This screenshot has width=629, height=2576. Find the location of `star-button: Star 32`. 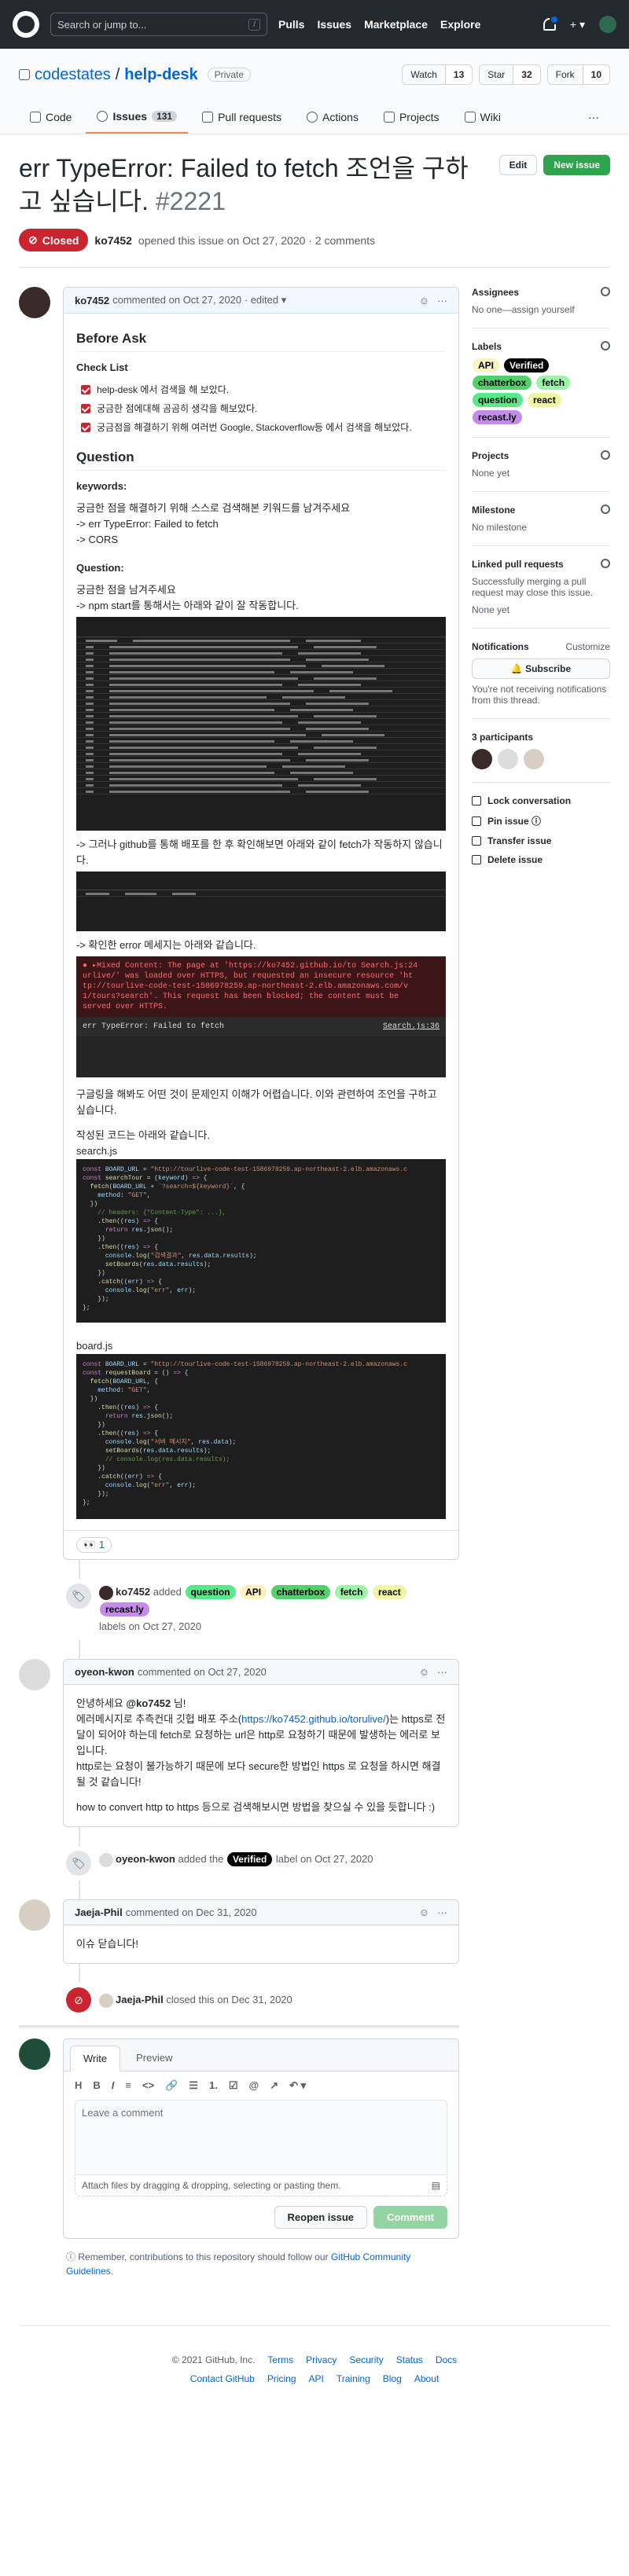

star-button: Star 32 is located at coordinates (510, 74).